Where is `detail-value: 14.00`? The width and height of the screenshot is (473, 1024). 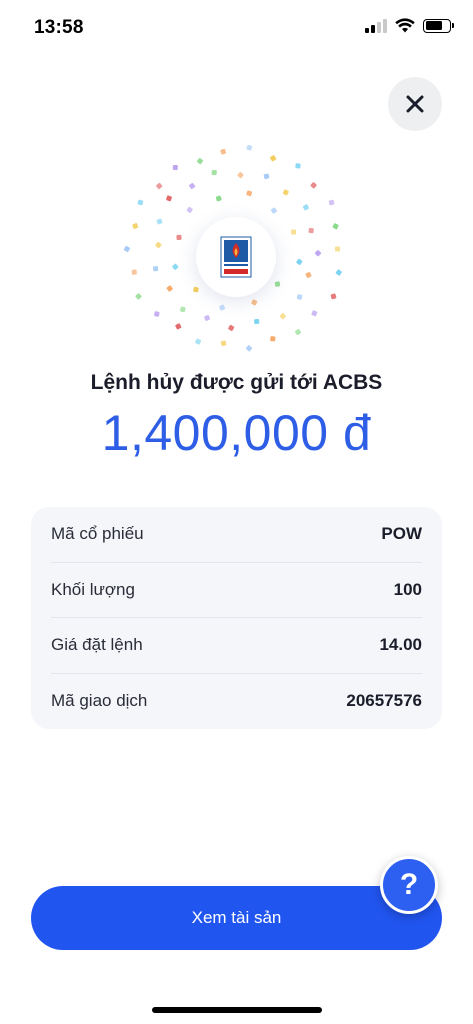
detail-value: 14.00 is located at coordinates (400, 645).